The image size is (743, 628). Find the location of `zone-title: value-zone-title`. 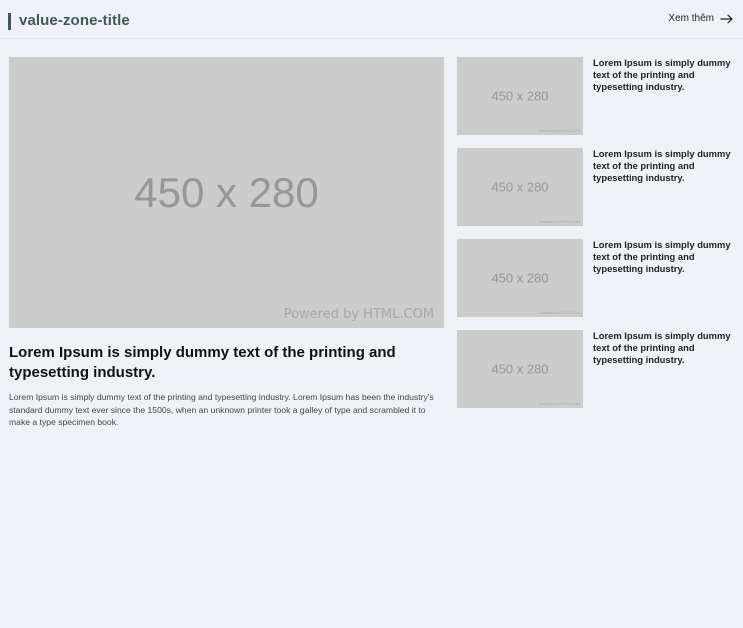

zone-title: value-zone-title is located at coordinates (74, 20).